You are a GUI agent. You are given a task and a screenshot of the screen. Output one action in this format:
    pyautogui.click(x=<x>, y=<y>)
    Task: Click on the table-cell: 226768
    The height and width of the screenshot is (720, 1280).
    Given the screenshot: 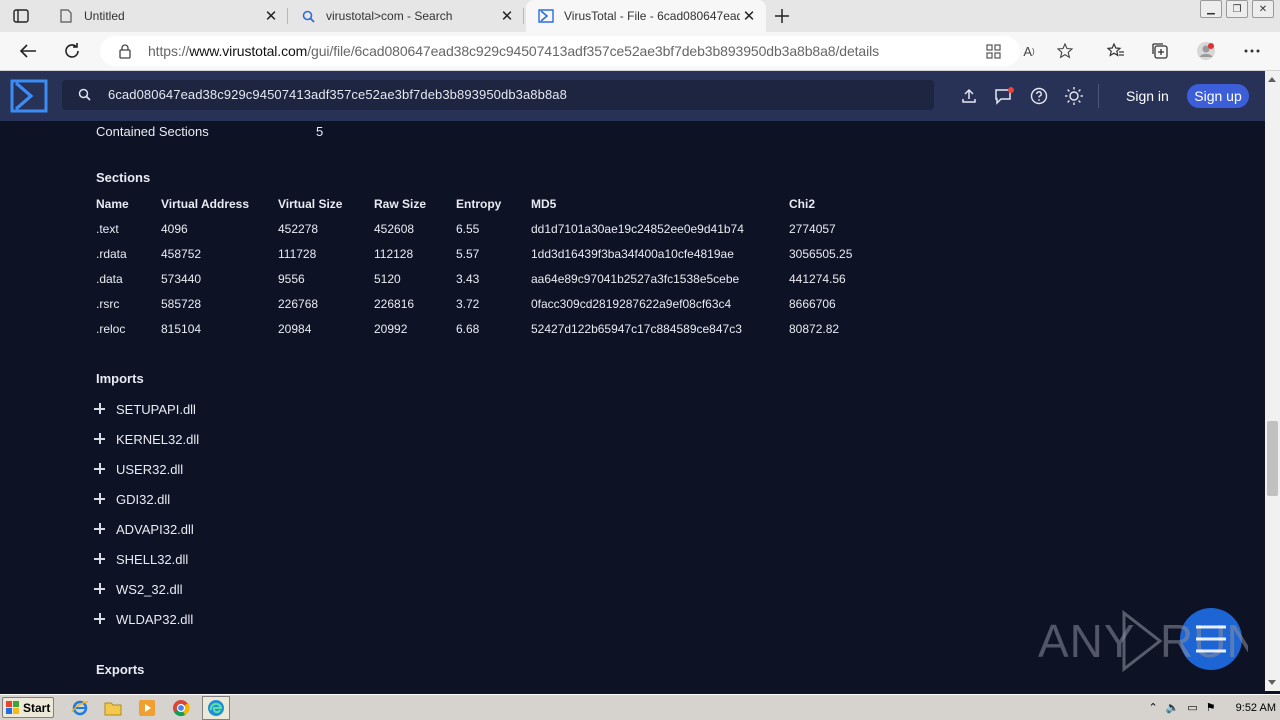 What is the action you would take?
    pyautogui.click(x=298, y=304)
    